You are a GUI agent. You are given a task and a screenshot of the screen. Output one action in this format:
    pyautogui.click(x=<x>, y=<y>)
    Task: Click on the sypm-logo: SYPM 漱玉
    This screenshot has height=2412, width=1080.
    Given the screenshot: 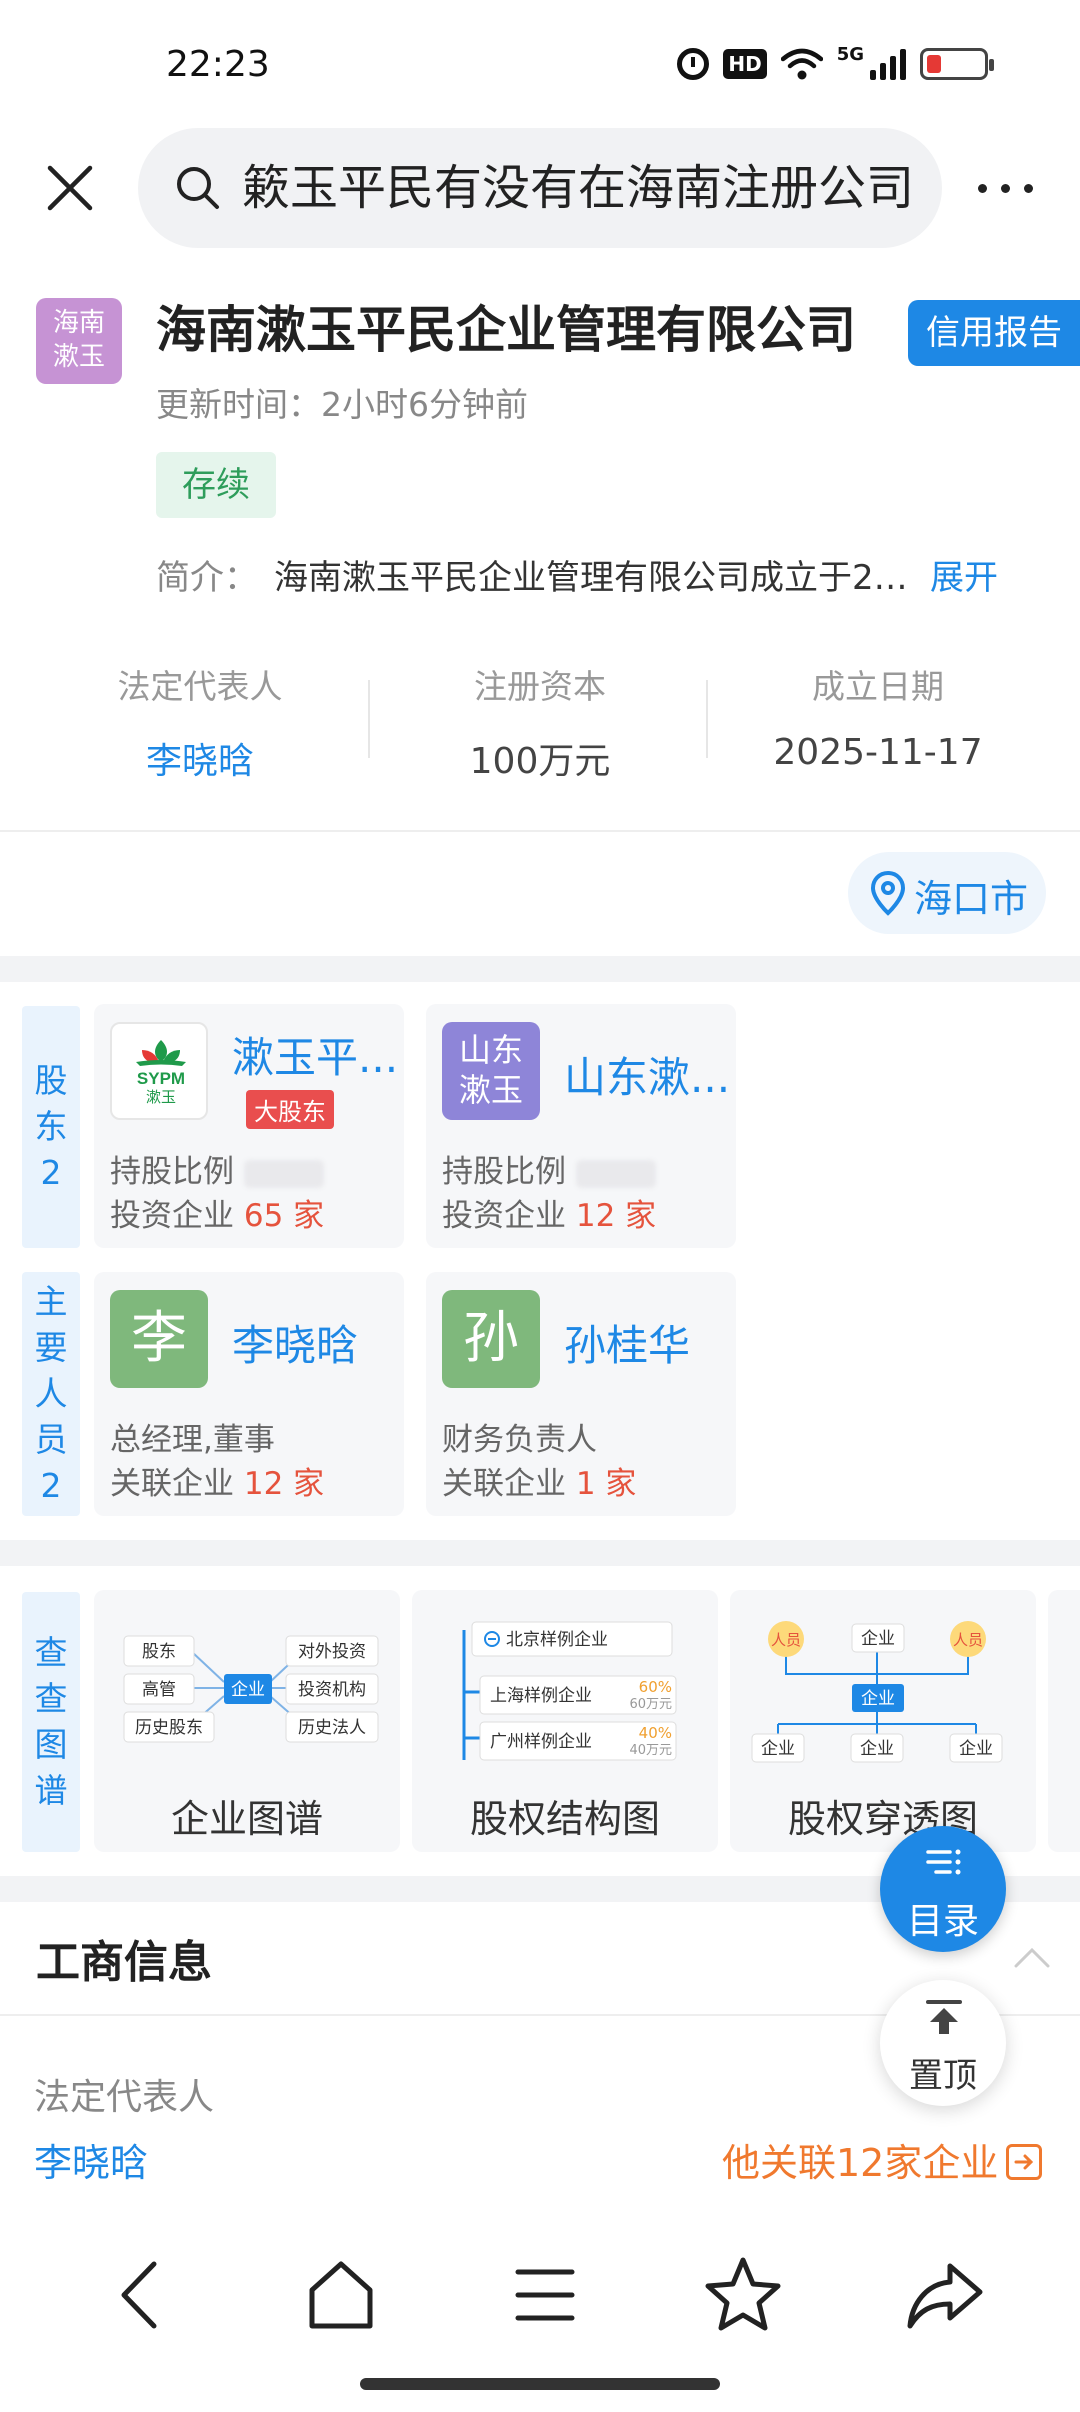 What is the action you would take?
    pyautogui.click(x=159, y=1071)
    